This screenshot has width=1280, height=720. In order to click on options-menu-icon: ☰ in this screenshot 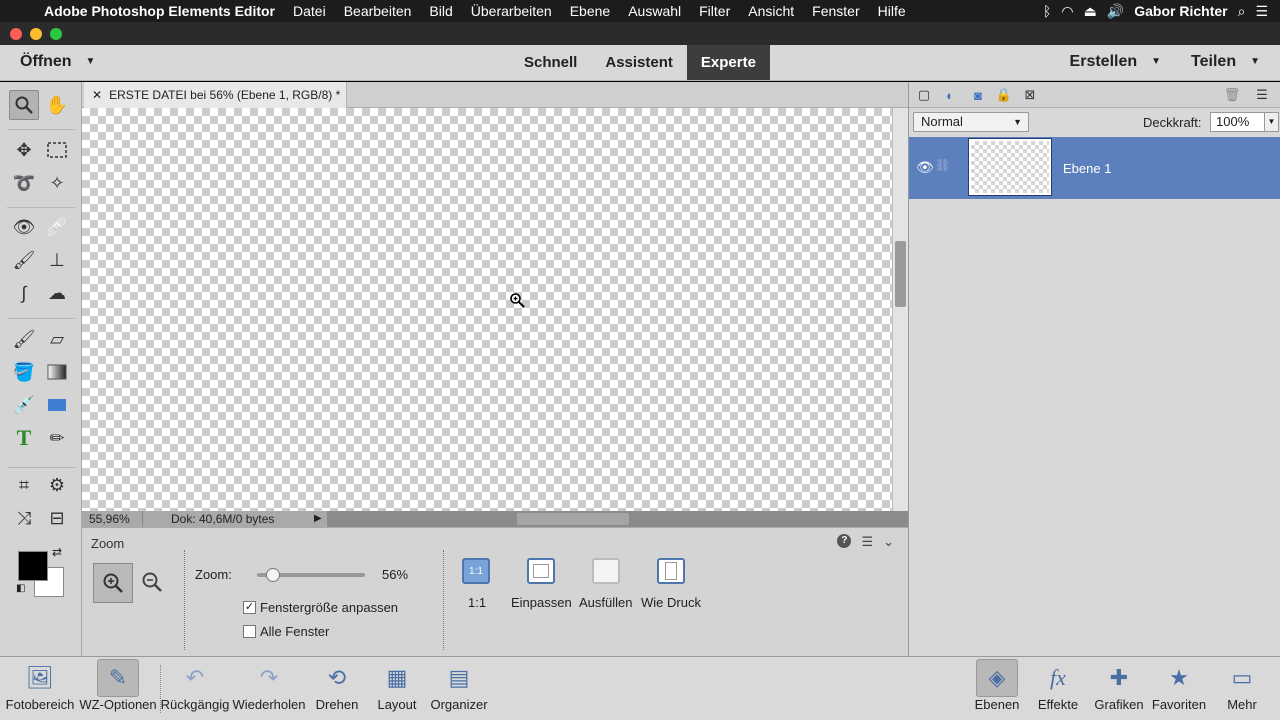, I will do `click(867, 542)`.